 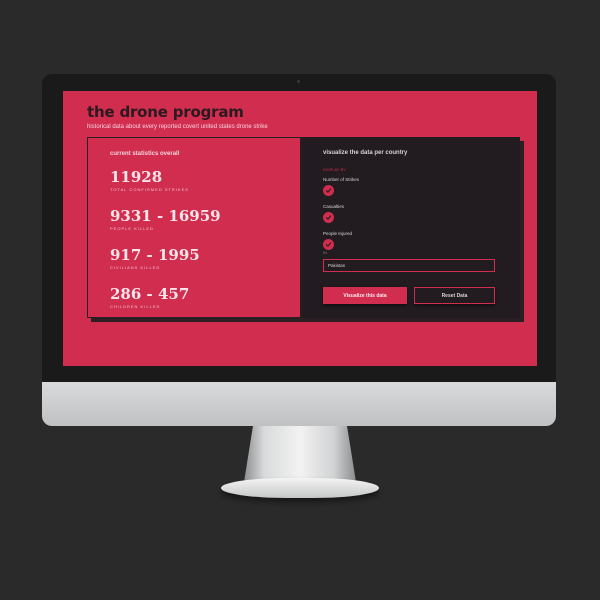 I want to click on country-label: IN, so click(x=325, y=252).